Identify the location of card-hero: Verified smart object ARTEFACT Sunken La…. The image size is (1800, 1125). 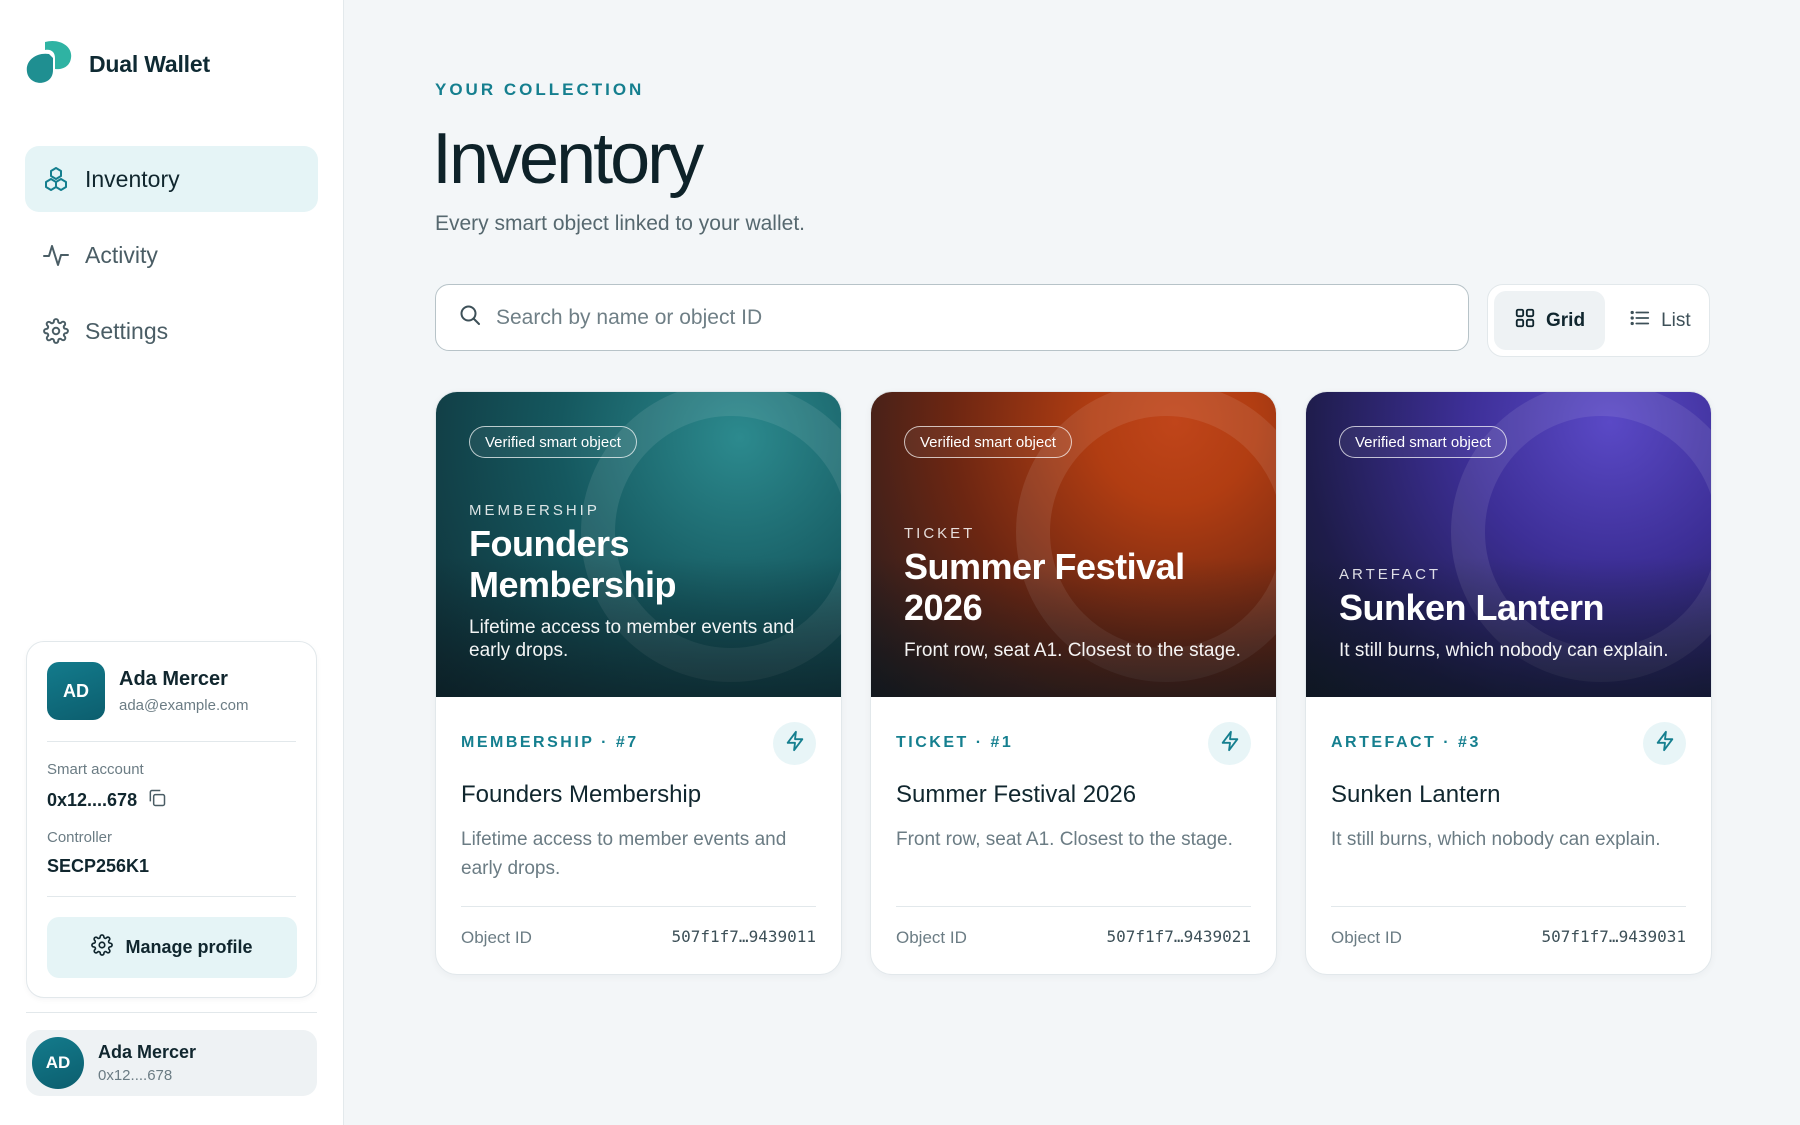
(1508, 544).